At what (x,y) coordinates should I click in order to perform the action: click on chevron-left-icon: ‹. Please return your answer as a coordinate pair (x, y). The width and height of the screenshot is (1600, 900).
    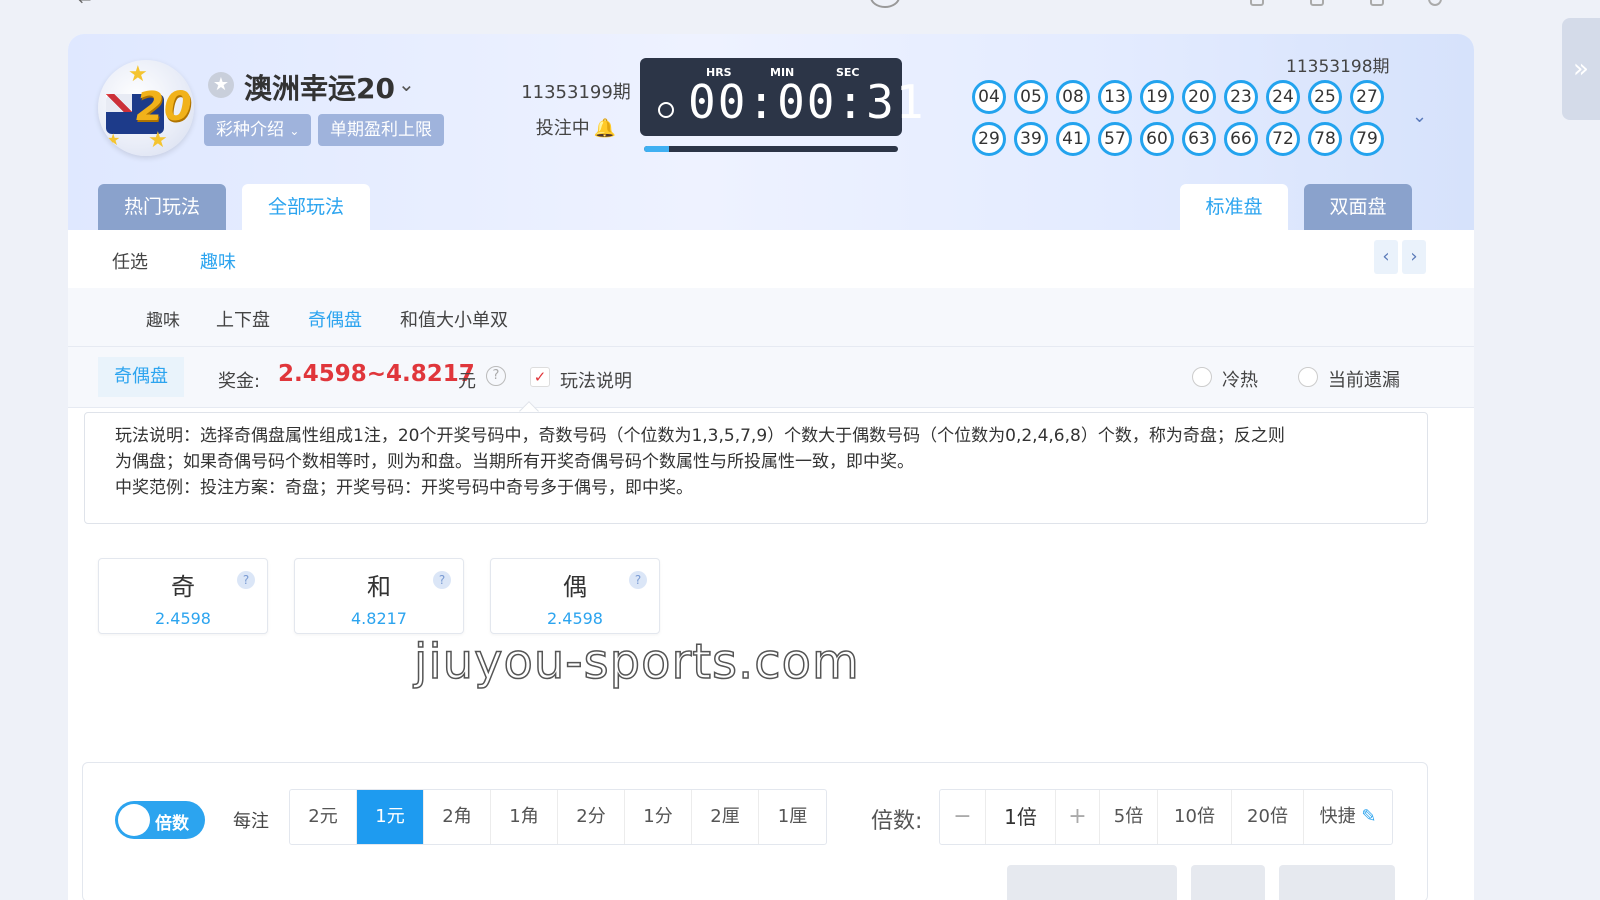
    Looking at the image, I should click on (1386, 257).